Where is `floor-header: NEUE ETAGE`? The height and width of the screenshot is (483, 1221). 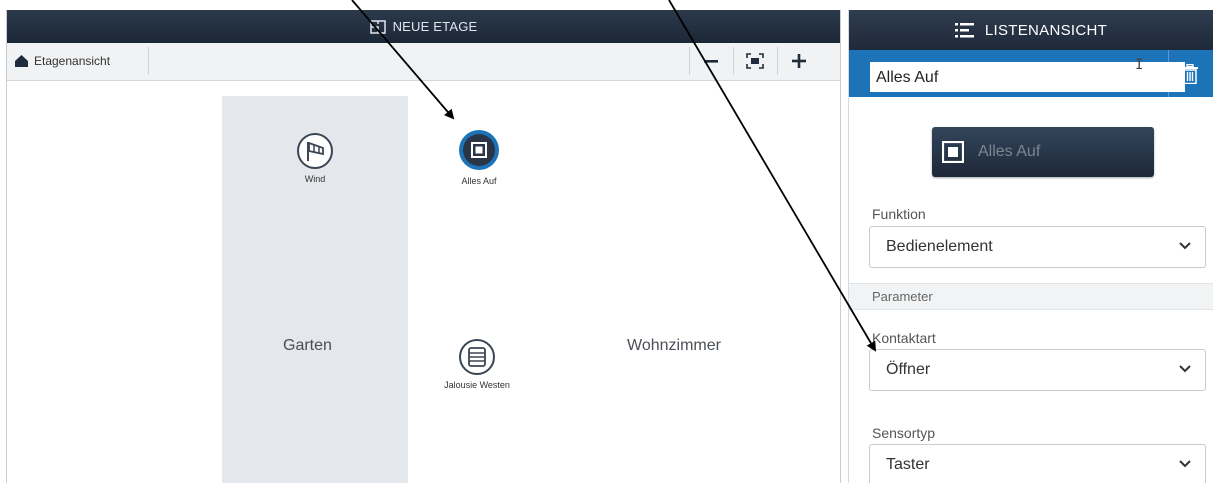 floor-header: NEUE ETAGE is located at coordinates (423, 26).